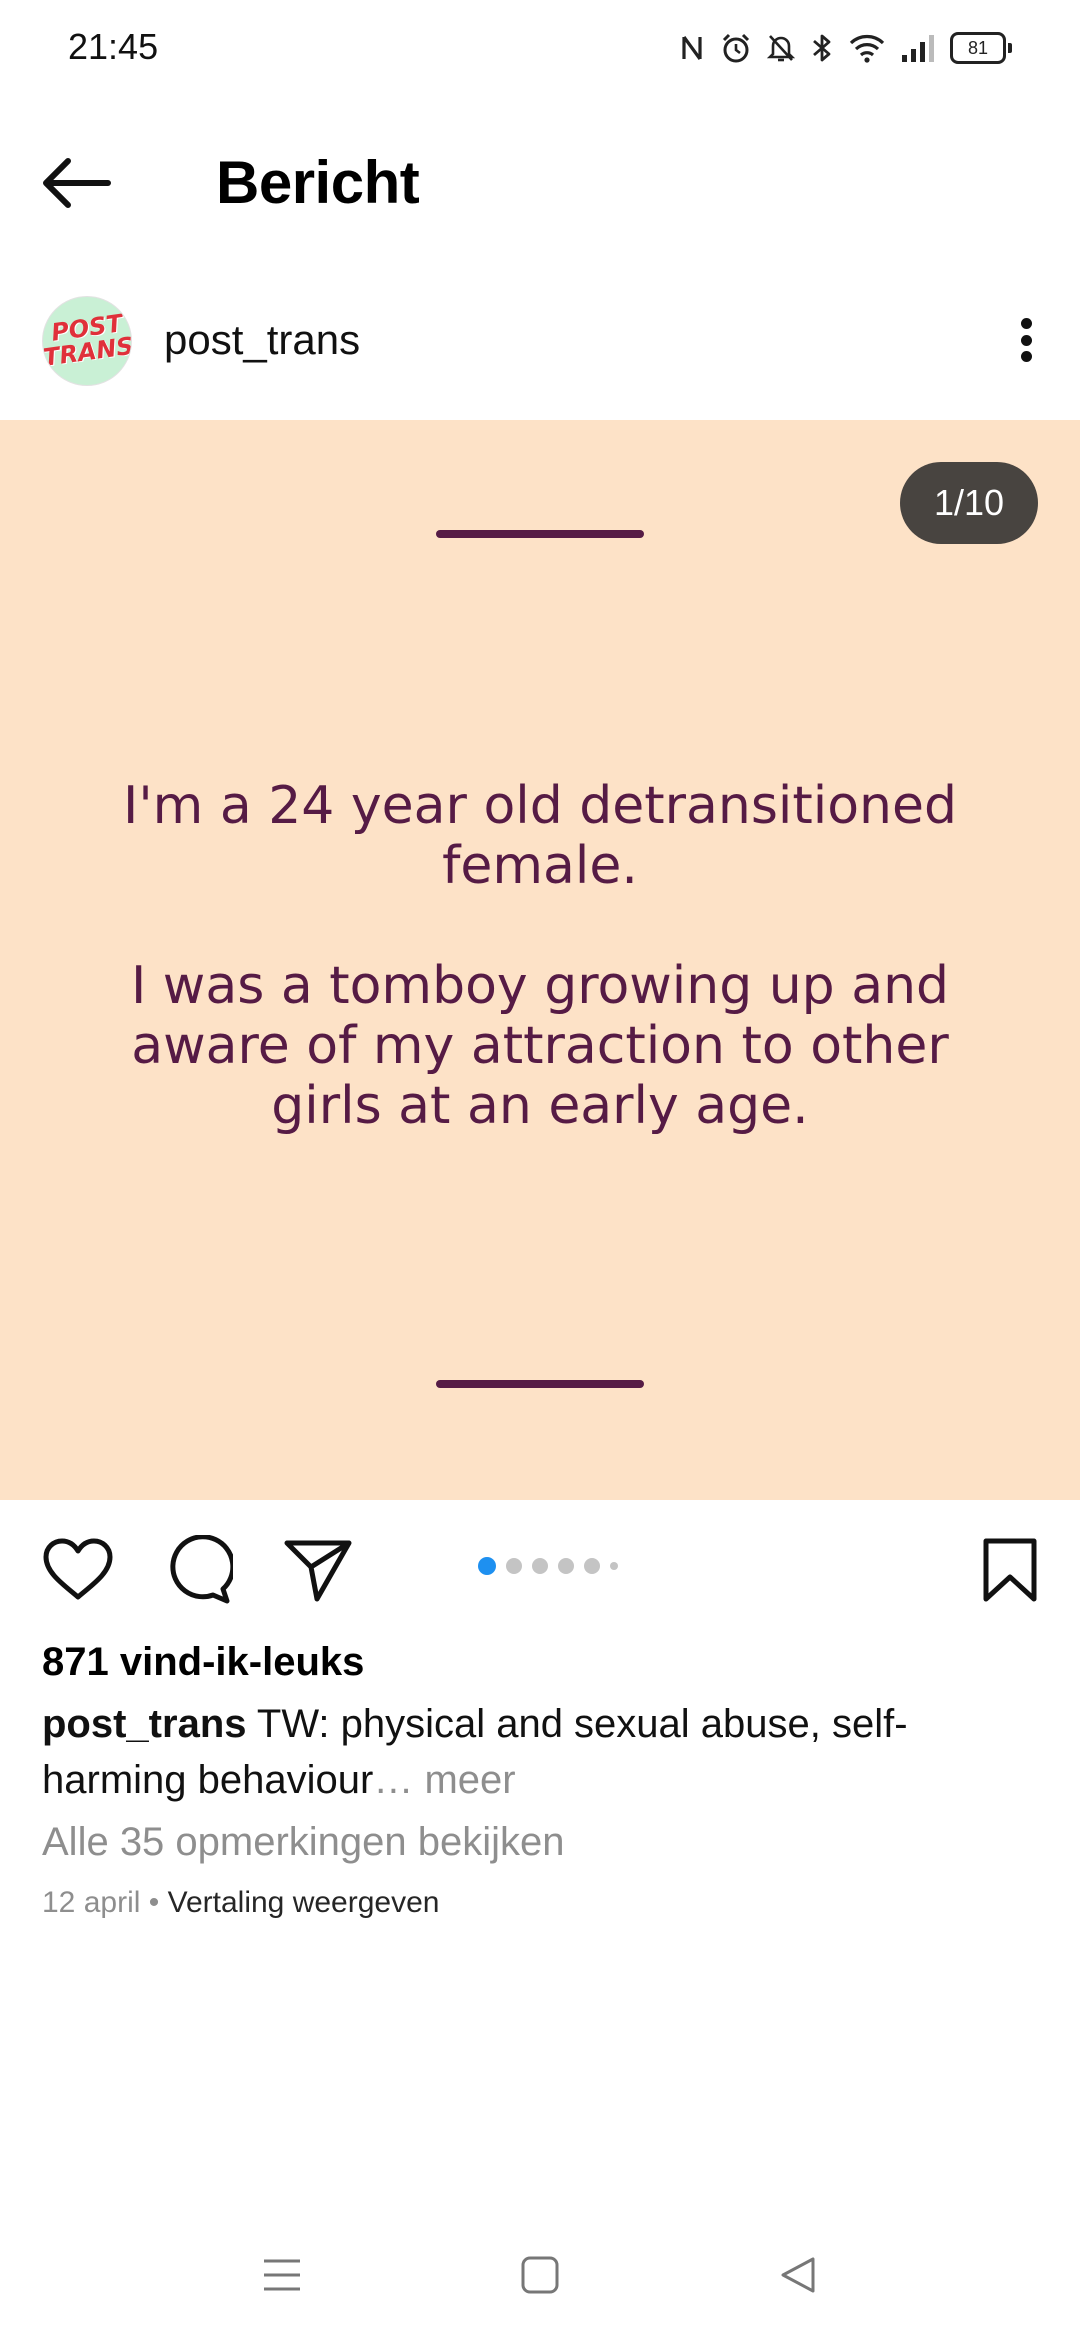  Describe the element at coordinates (692, 48) in the screenshot. I see `nfc-icon` at that location.